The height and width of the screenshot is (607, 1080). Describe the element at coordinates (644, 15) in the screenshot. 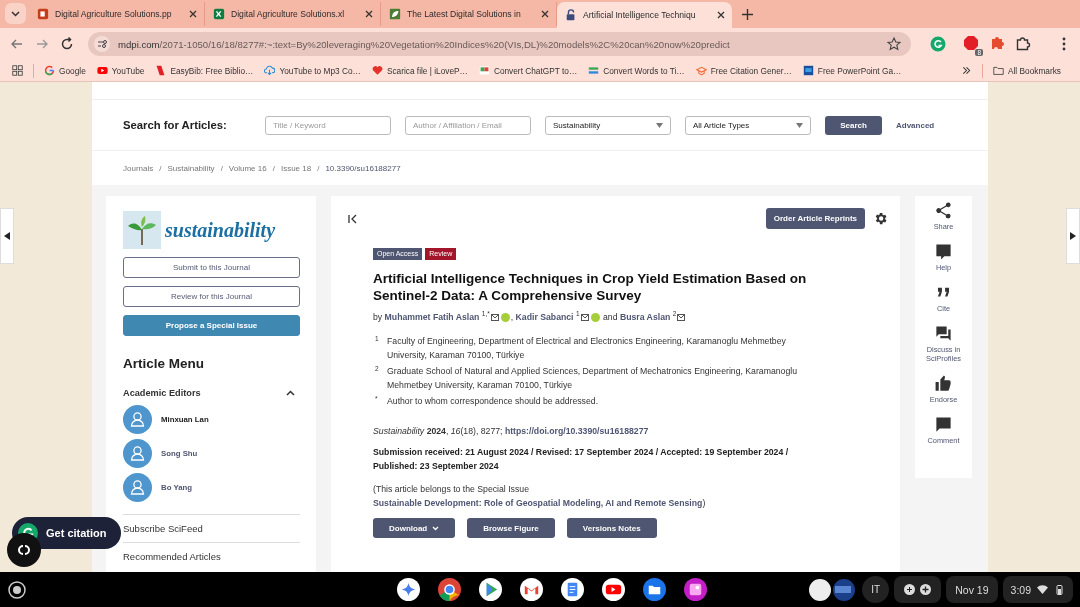

I see `browser-tab: Artificial Intelligence Techniqu` at that location.